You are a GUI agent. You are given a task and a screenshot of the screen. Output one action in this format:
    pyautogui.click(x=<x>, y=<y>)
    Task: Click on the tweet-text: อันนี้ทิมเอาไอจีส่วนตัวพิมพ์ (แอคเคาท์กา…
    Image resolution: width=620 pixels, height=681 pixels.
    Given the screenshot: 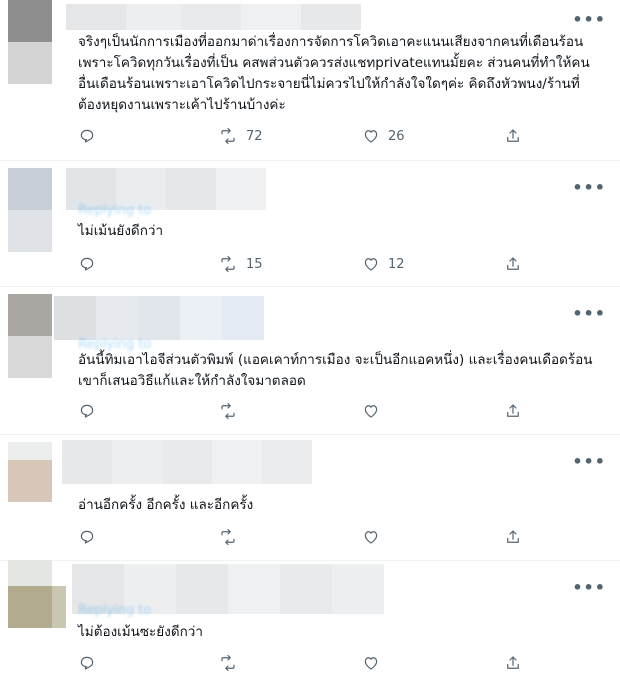 What is the action you would take?
    pyautogui.click(x=335, y=370)
    